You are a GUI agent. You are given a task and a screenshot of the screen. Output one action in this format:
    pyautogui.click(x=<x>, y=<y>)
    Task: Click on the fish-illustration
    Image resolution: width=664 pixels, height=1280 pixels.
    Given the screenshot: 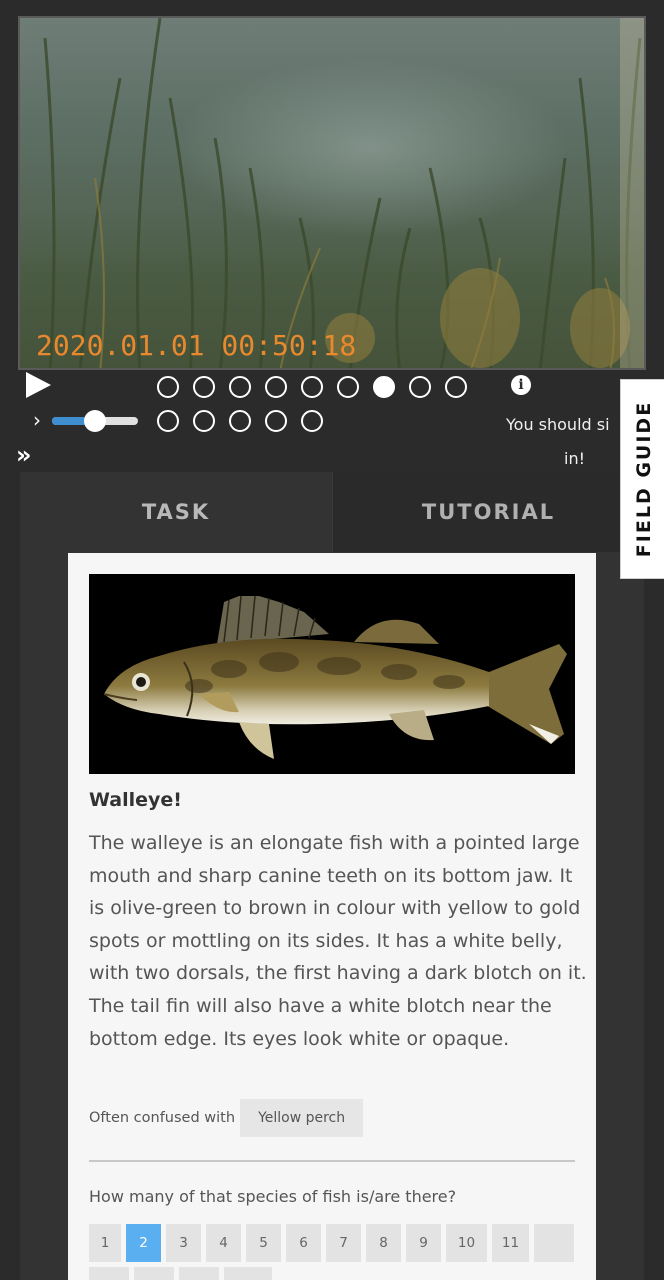 What is the action you would take?
    pyautogui.click(x=335, y=677)
    